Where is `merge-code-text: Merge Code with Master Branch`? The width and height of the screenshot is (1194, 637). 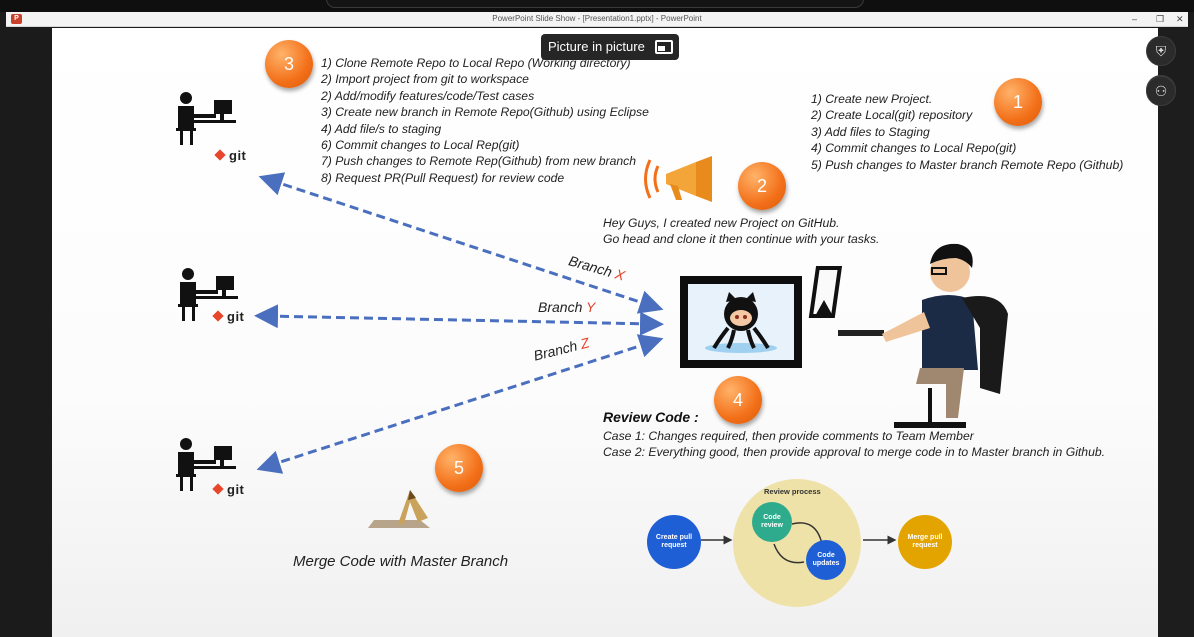 merge-code-text: Merge Code with Master Branch is located at coordinates (401, 561).